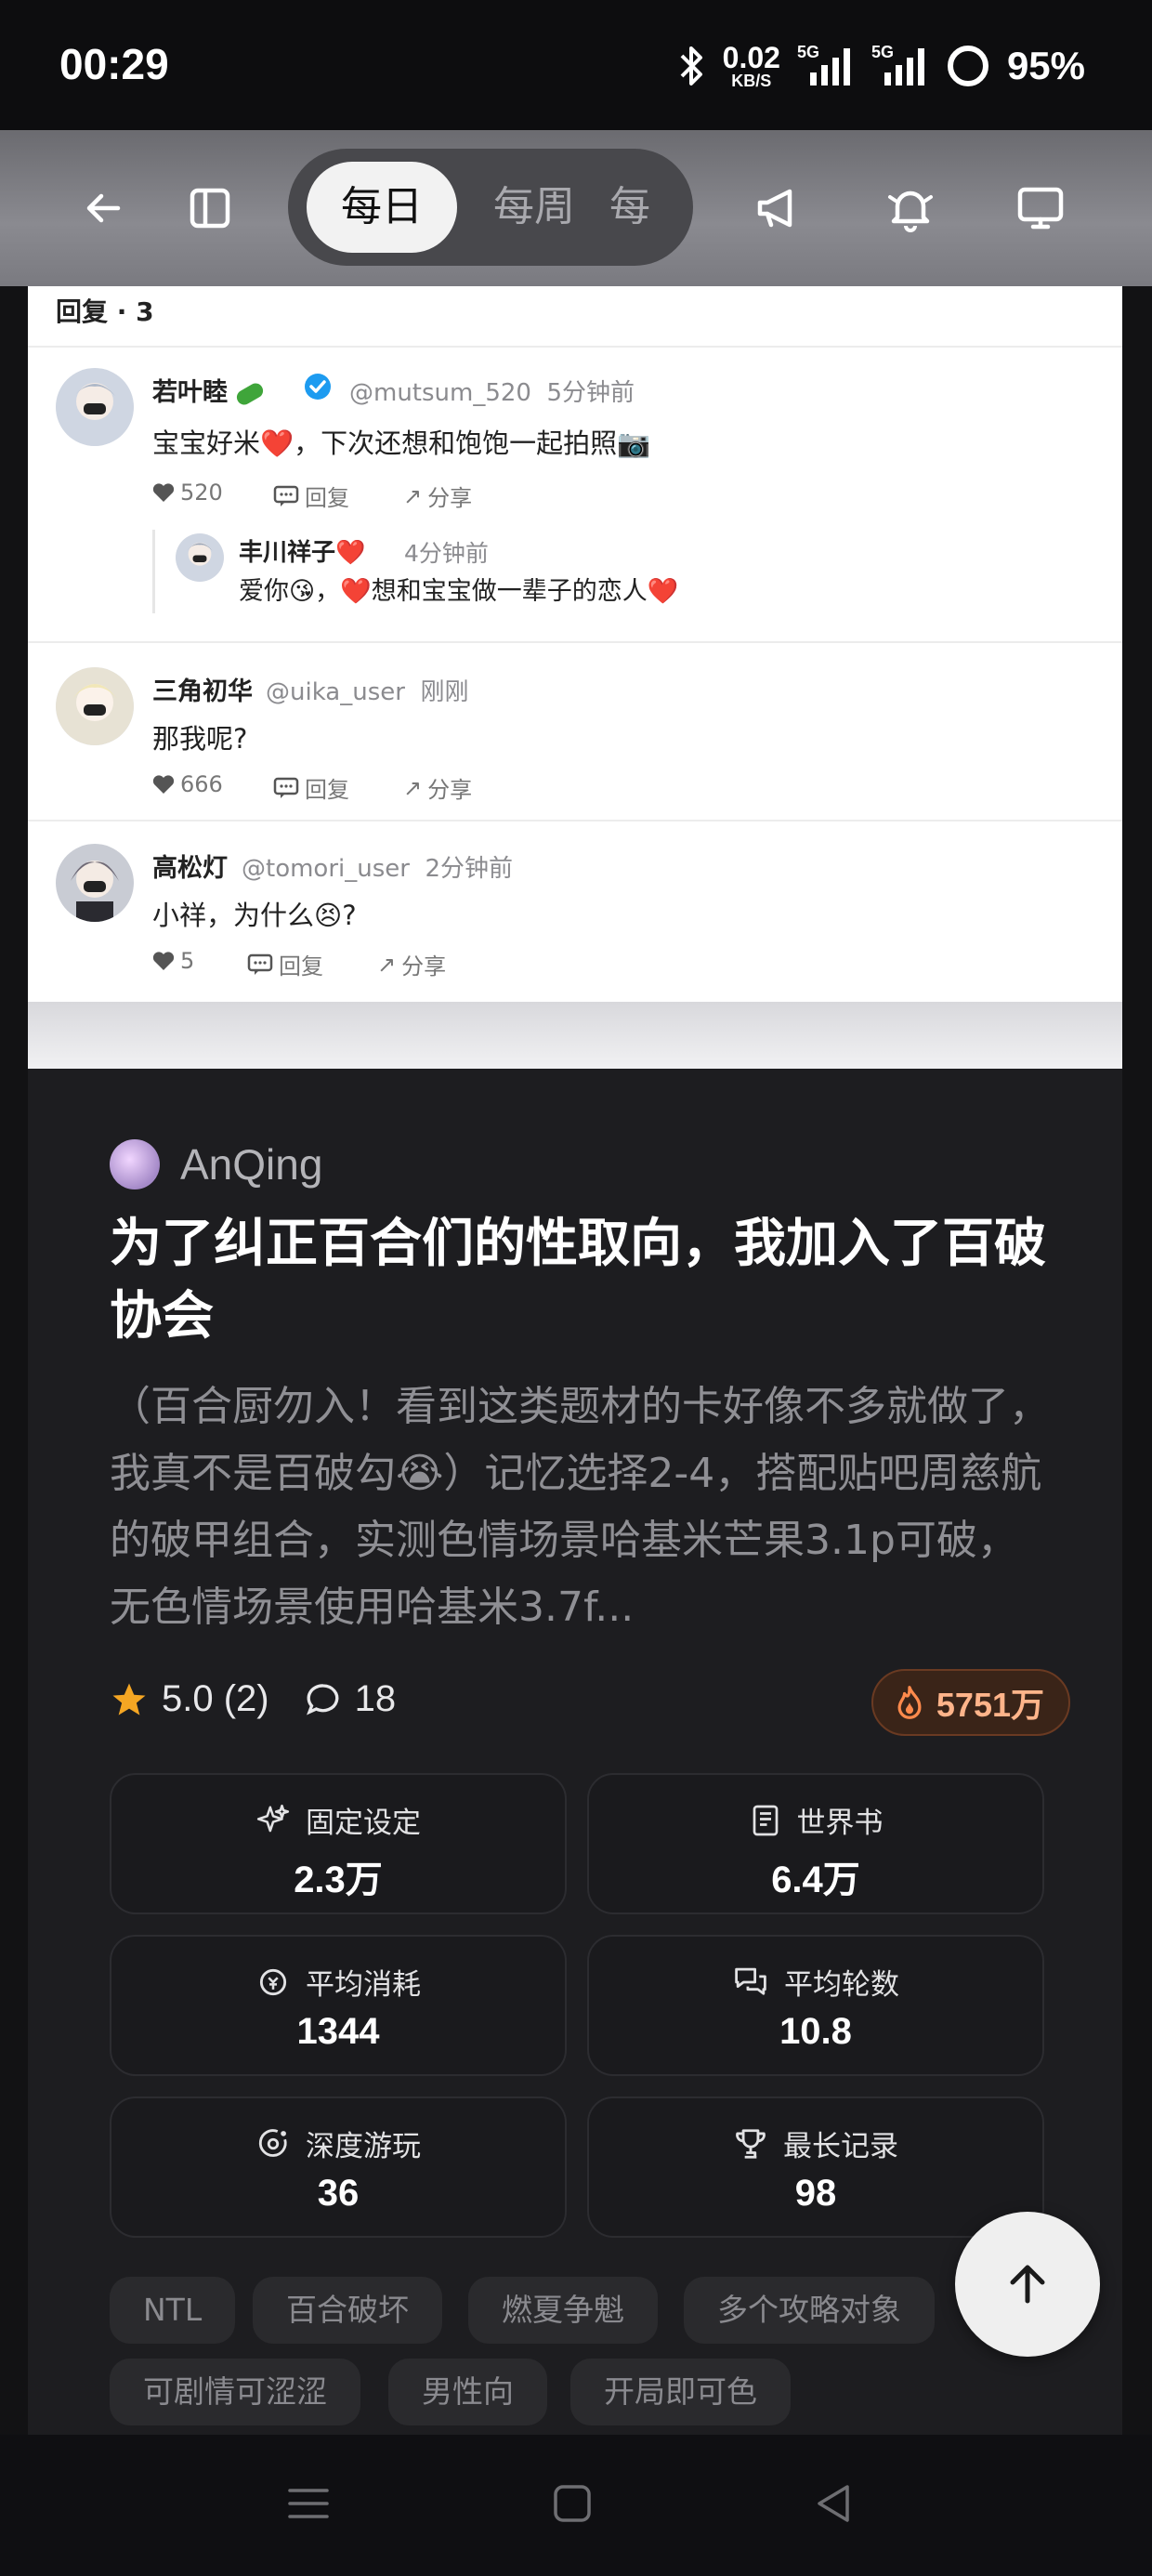 Image resolution: width=1152 pixels, height=2576 pixels. Describe the element at coordinates (190, 866) in the screenshot. I see `comment-author: 高松灯` at that location.